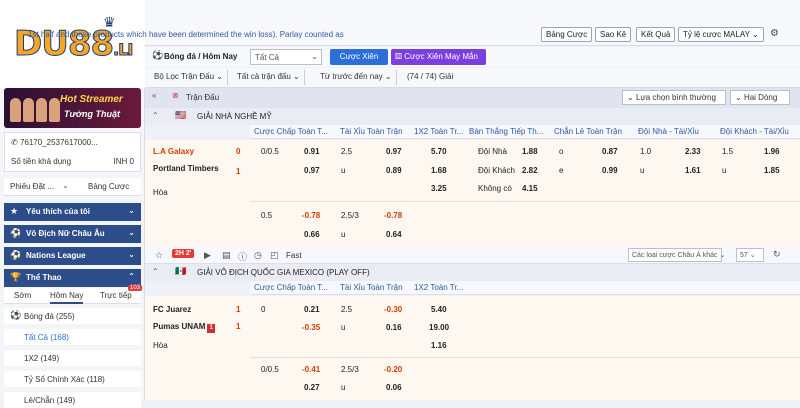 The image size is (800, 408). I want to click on odds-cell: 0.66, so click(312, 234).